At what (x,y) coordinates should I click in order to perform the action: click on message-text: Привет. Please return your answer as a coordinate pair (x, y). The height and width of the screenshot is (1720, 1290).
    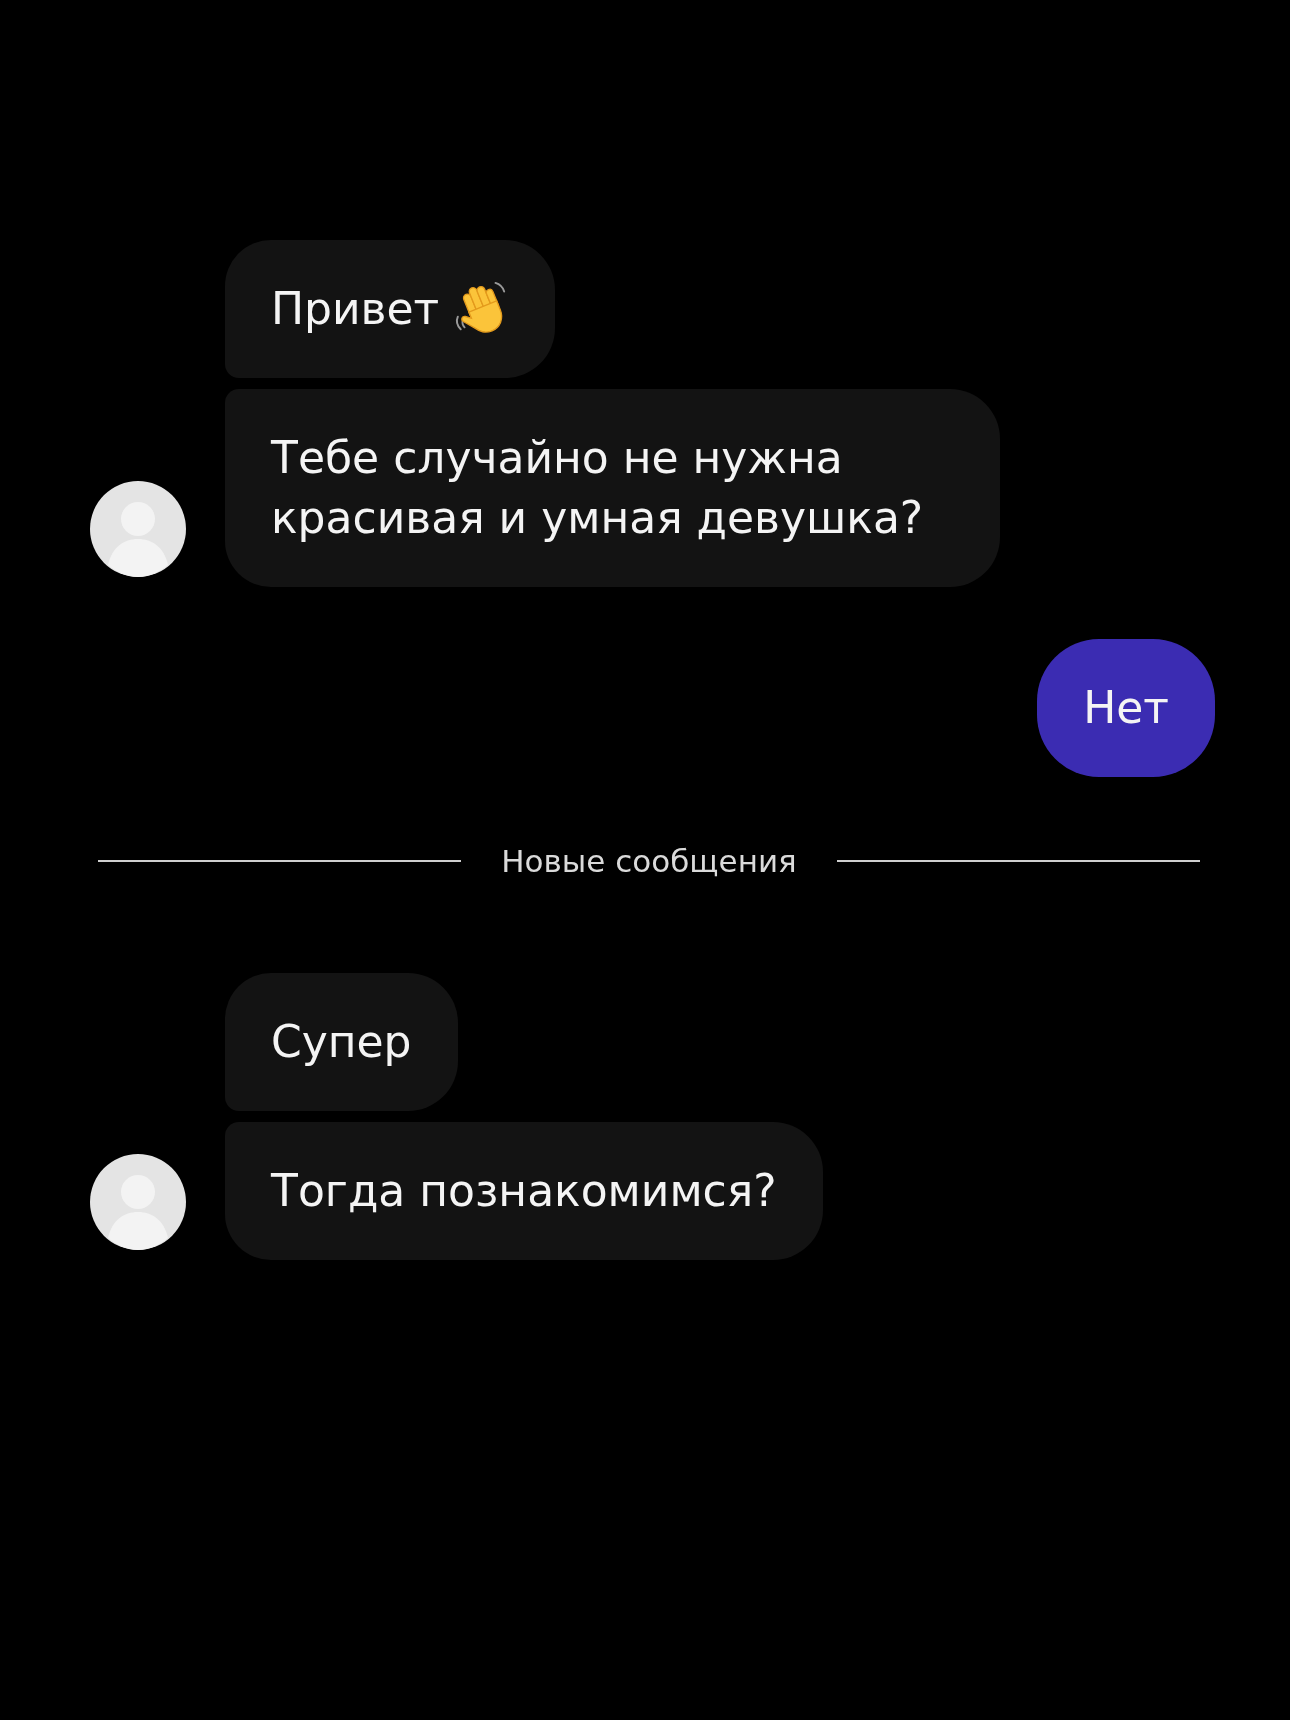
    Looking at the image, I should click on (355, 308).